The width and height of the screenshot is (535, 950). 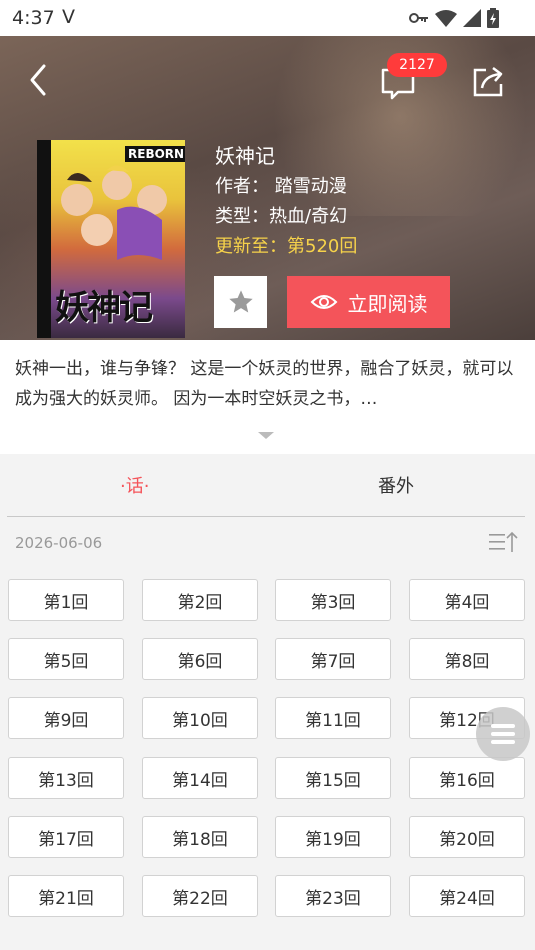 I want to click on episode-button: 第17回, so click(x=66, y=837).